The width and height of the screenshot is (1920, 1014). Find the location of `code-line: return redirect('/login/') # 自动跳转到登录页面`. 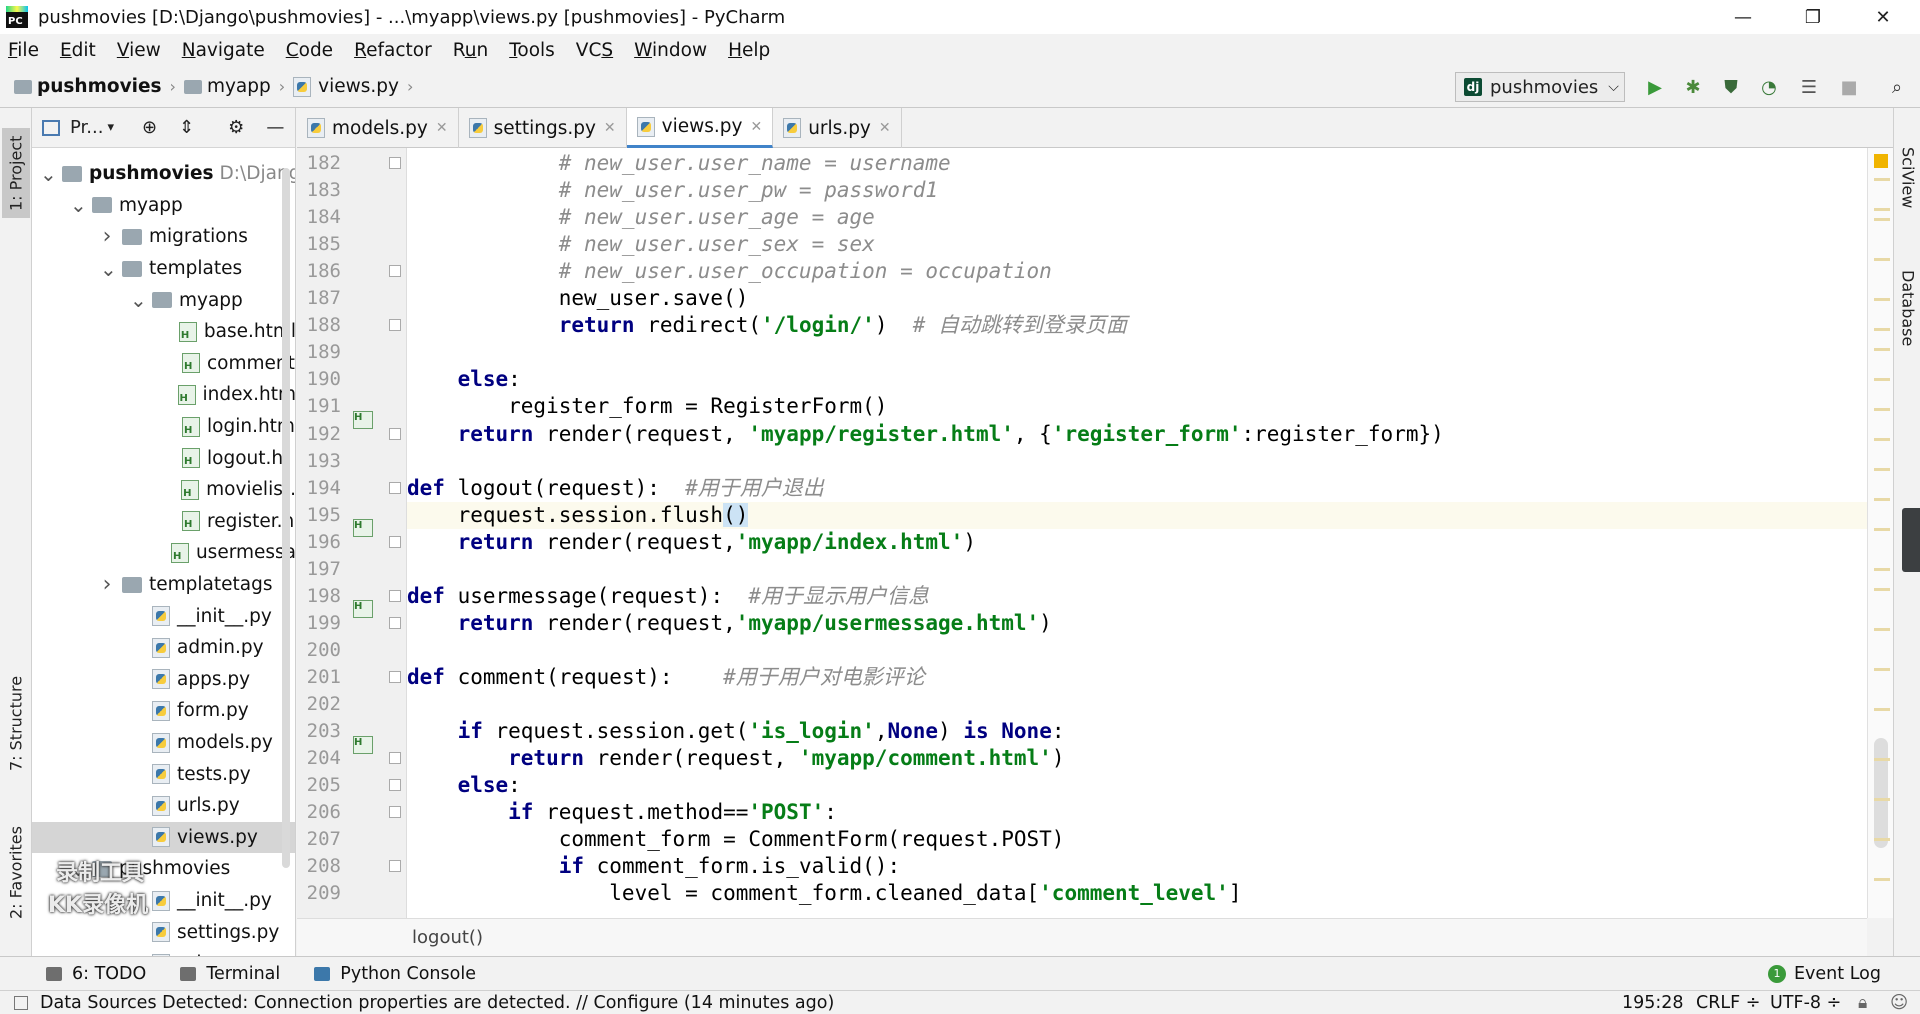

code-line: return redirect('/login/') # 自动跳转到登录页面 is located at coordinates (767, 325).